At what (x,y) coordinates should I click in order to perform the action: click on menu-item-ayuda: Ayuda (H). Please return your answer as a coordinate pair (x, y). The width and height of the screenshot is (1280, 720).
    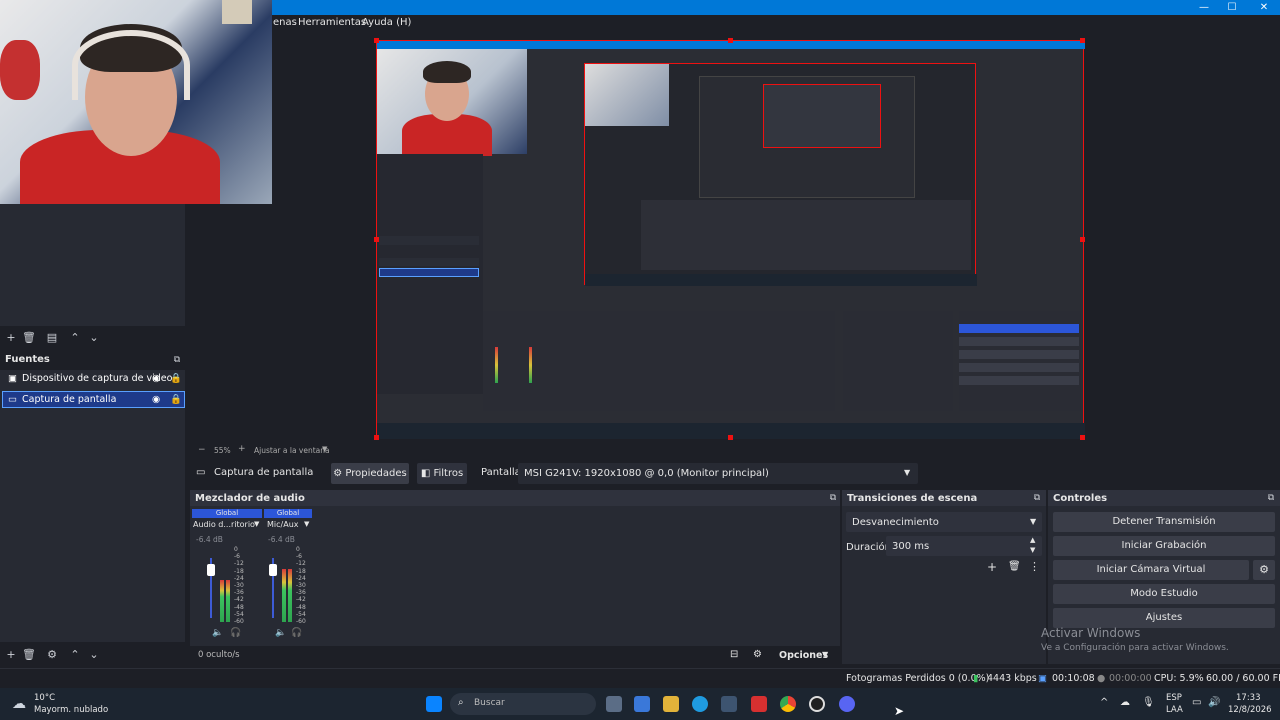
    Looking at the image, I should click on (386, 22).